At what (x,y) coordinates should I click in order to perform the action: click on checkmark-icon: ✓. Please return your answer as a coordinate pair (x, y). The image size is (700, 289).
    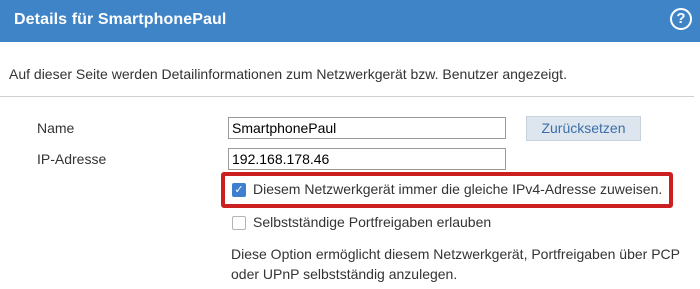
    Looking at the image, I should click on (239, 190).